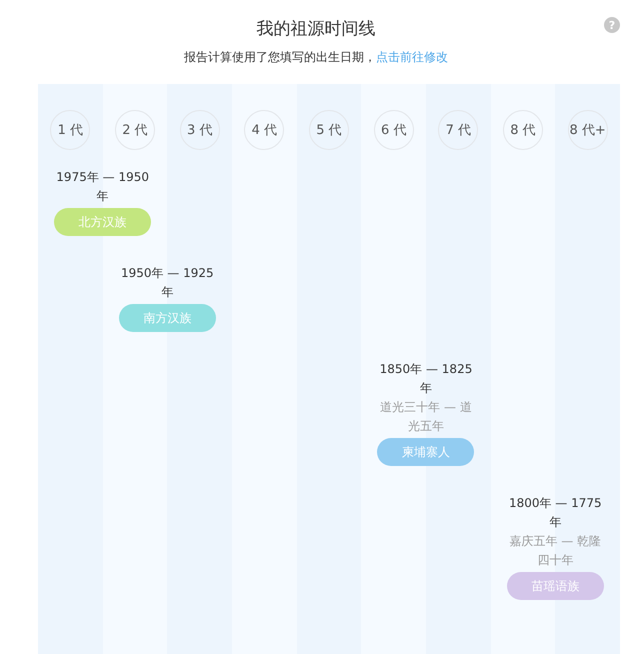 The height and width of the screenshot is (654, 632). What do you see at coordinates (412, 57) in the screenshot?
I see `edit-link: 点击前往修改` at bounding box center [412, 57].